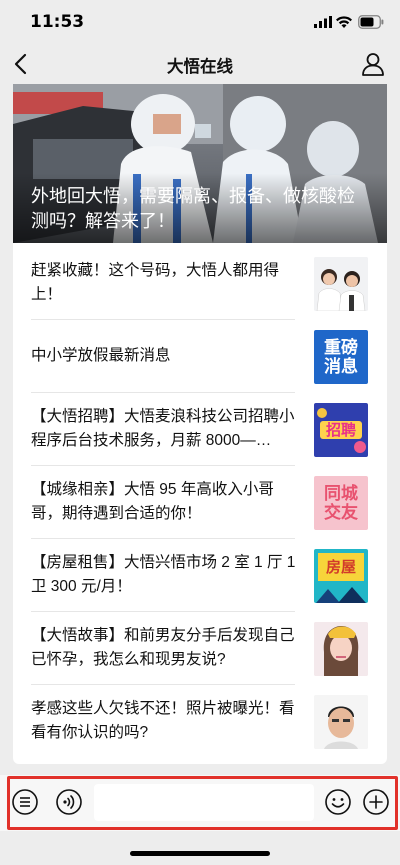  I want to click on woman-photo, so click(341, 649).